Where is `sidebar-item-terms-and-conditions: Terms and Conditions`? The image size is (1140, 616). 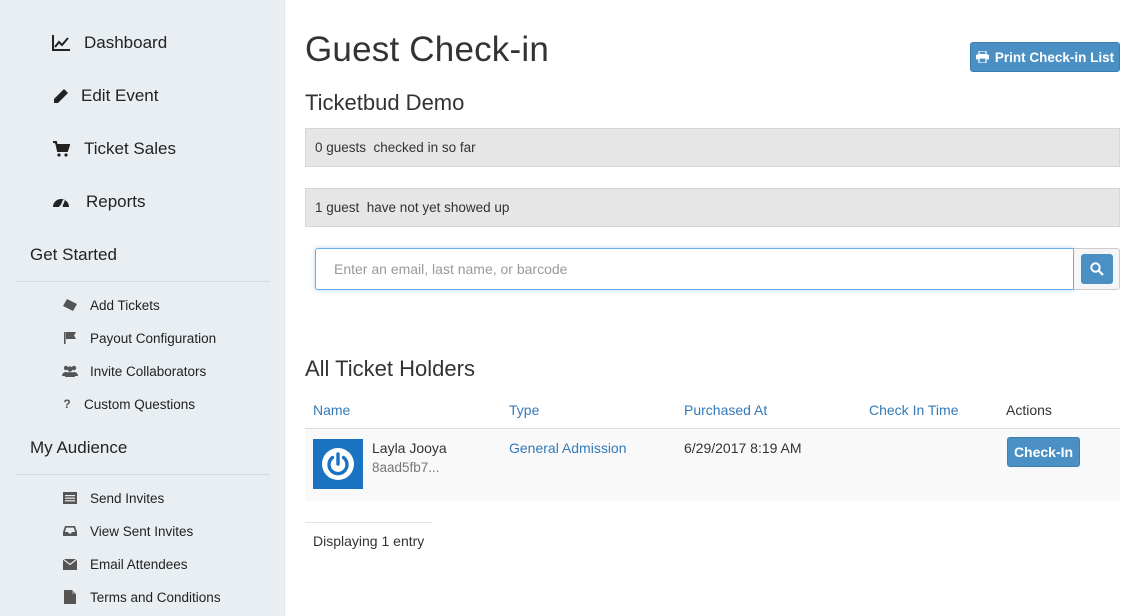
sidebar-item-terms-and-conditions: Terms and Conditions is located at coordinates (141, 597).